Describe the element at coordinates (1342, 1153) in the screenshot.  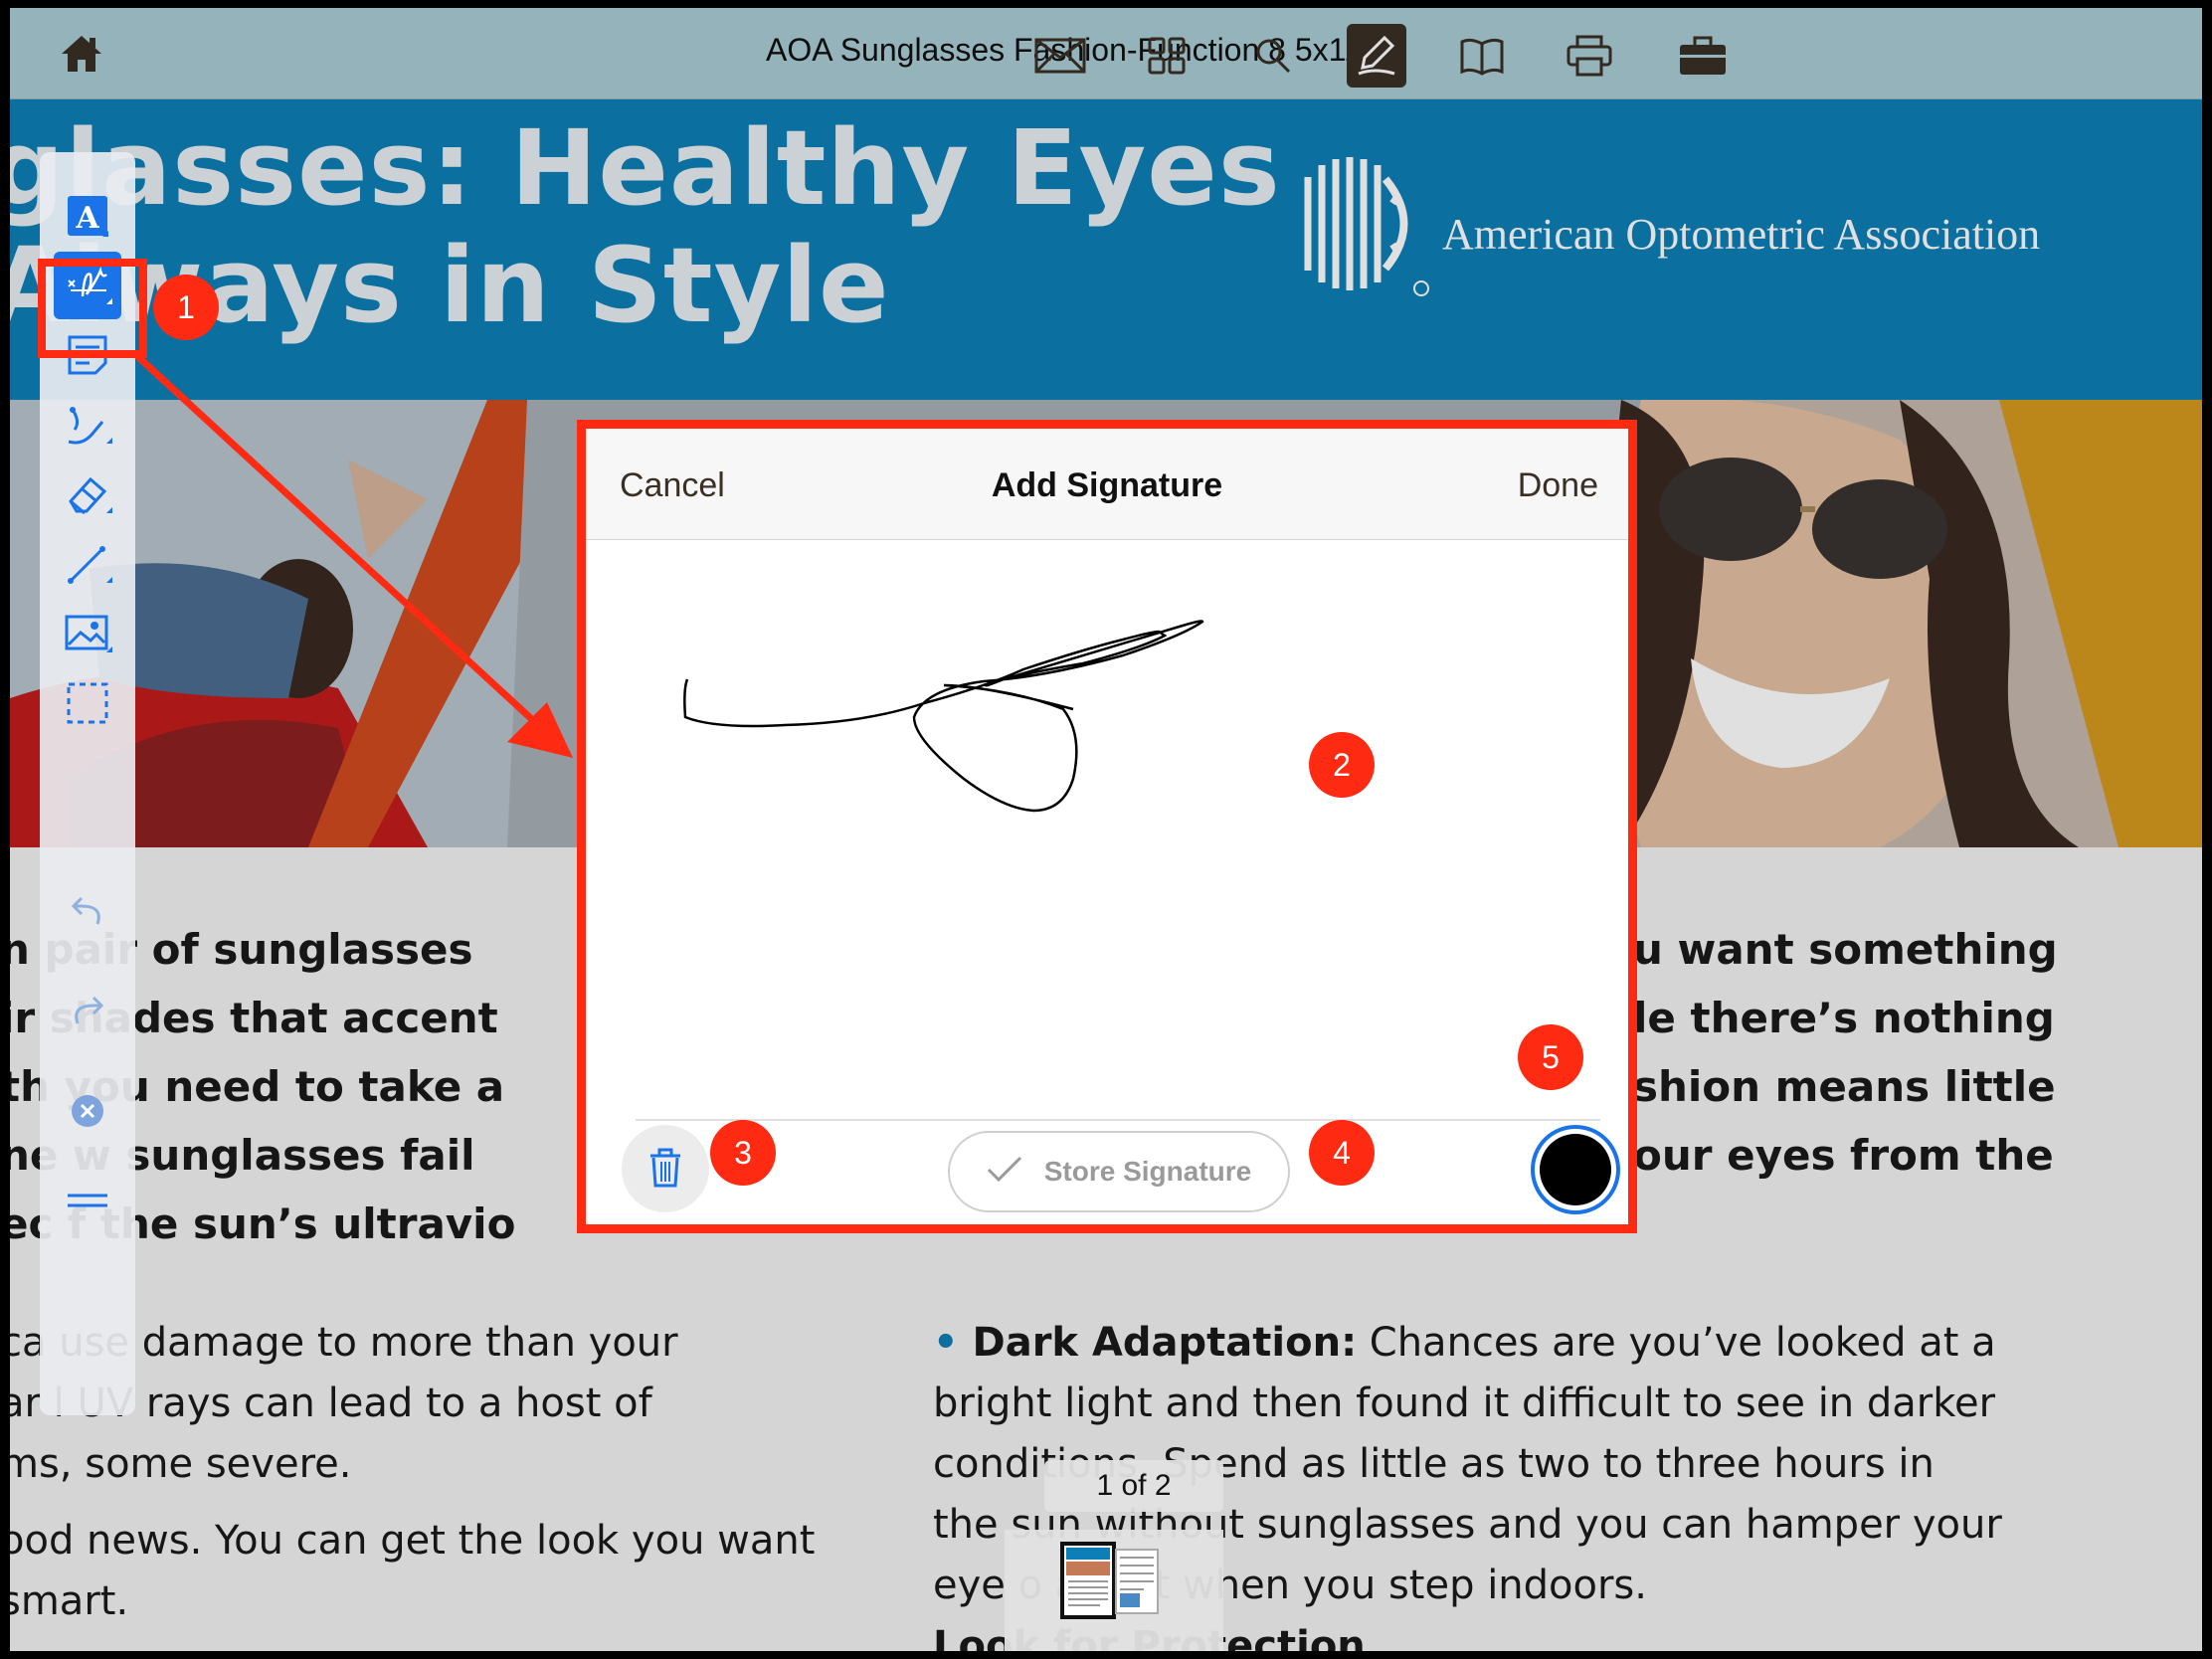
I see `callout-badge-4: 4` at that location.